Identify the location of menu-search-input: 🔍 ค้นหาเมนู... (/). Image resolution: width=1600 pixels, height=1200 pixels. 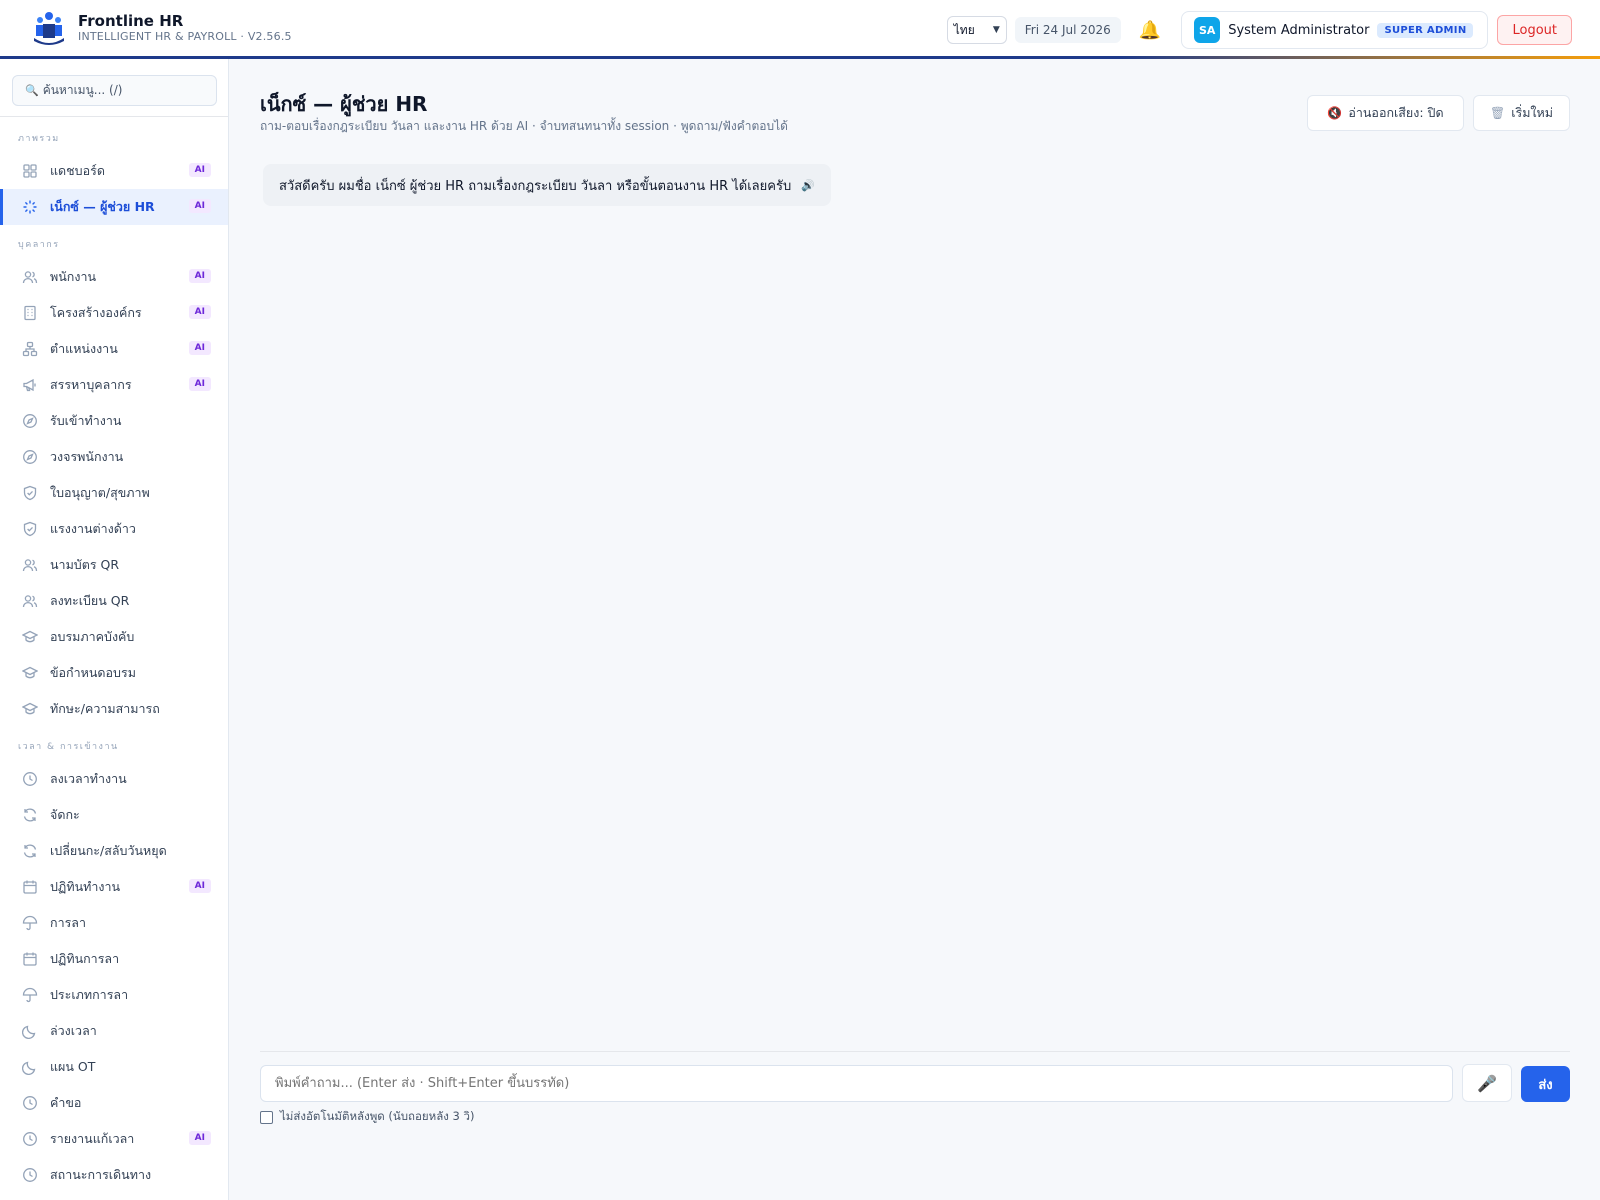
(114, 90).